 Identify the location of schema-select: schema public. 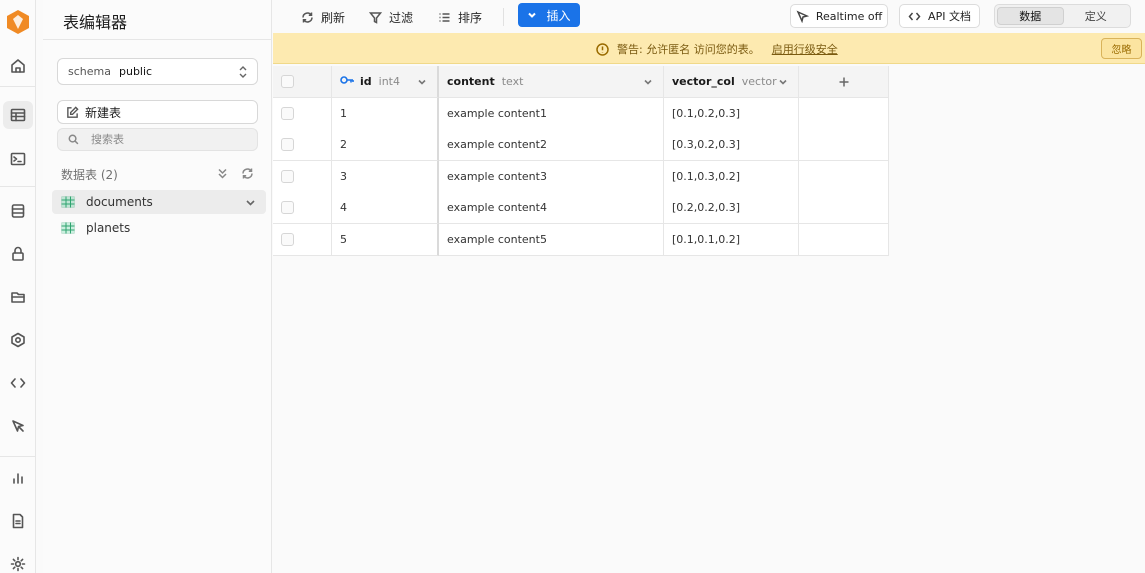
(157, 71).